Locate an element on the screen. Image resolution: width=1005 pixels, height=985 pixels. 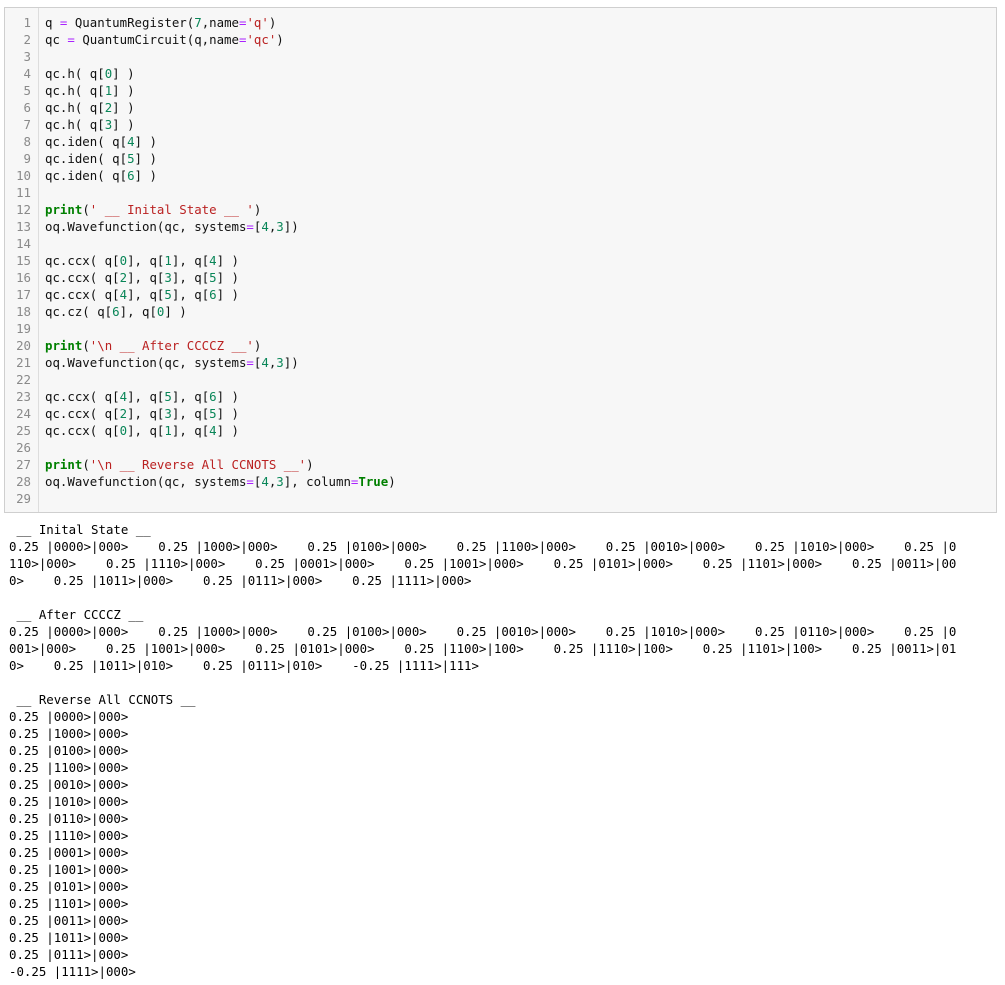
code-line: 22 is located at coordinates (500, 379).